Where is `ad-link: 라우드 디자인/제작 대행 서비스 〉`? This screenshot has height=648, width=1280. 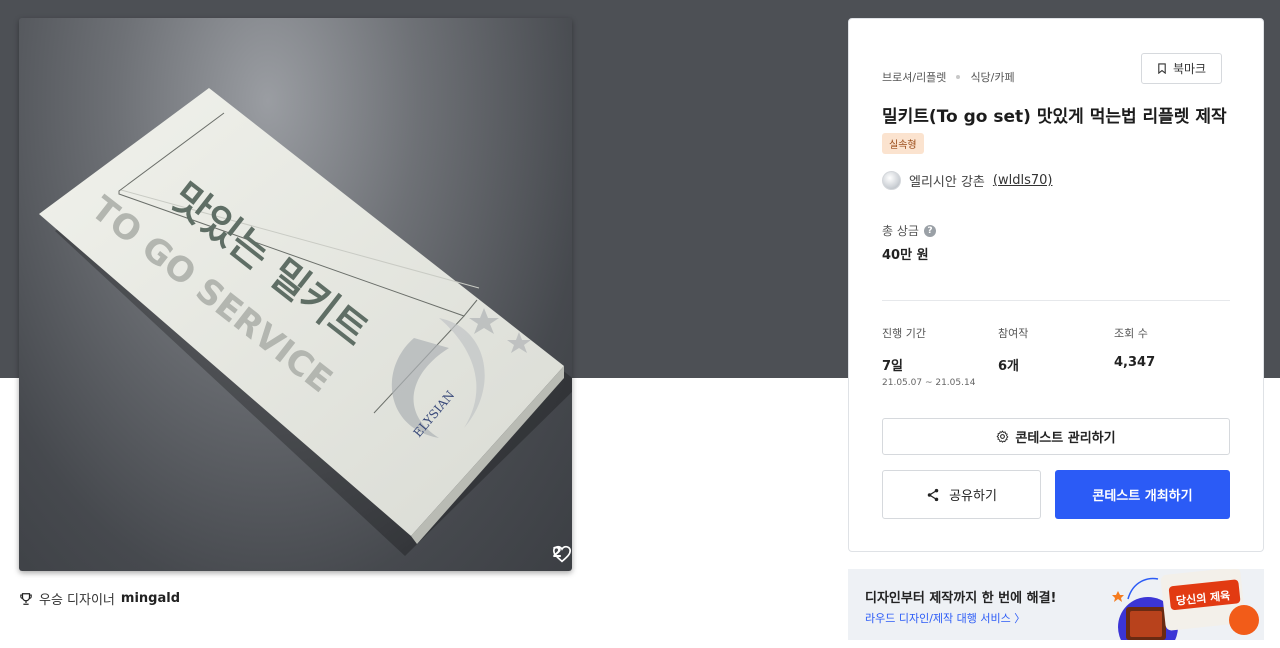
ad-link: 라우드 디자인/제작 대행 서비스 〉 is located at coordinates (945, 618).